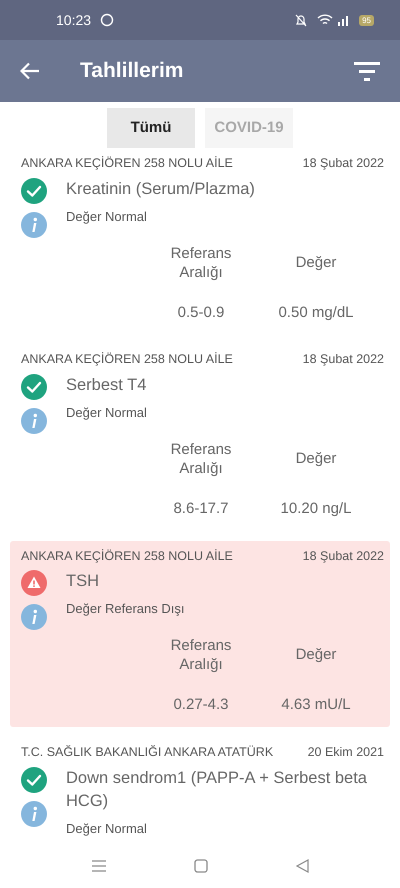 This screenshot has width=400, height=888. What do you see at coordinates (83, 581) in the screenshot?
I see `test-name: TSH` at bounding box center [83, 581].